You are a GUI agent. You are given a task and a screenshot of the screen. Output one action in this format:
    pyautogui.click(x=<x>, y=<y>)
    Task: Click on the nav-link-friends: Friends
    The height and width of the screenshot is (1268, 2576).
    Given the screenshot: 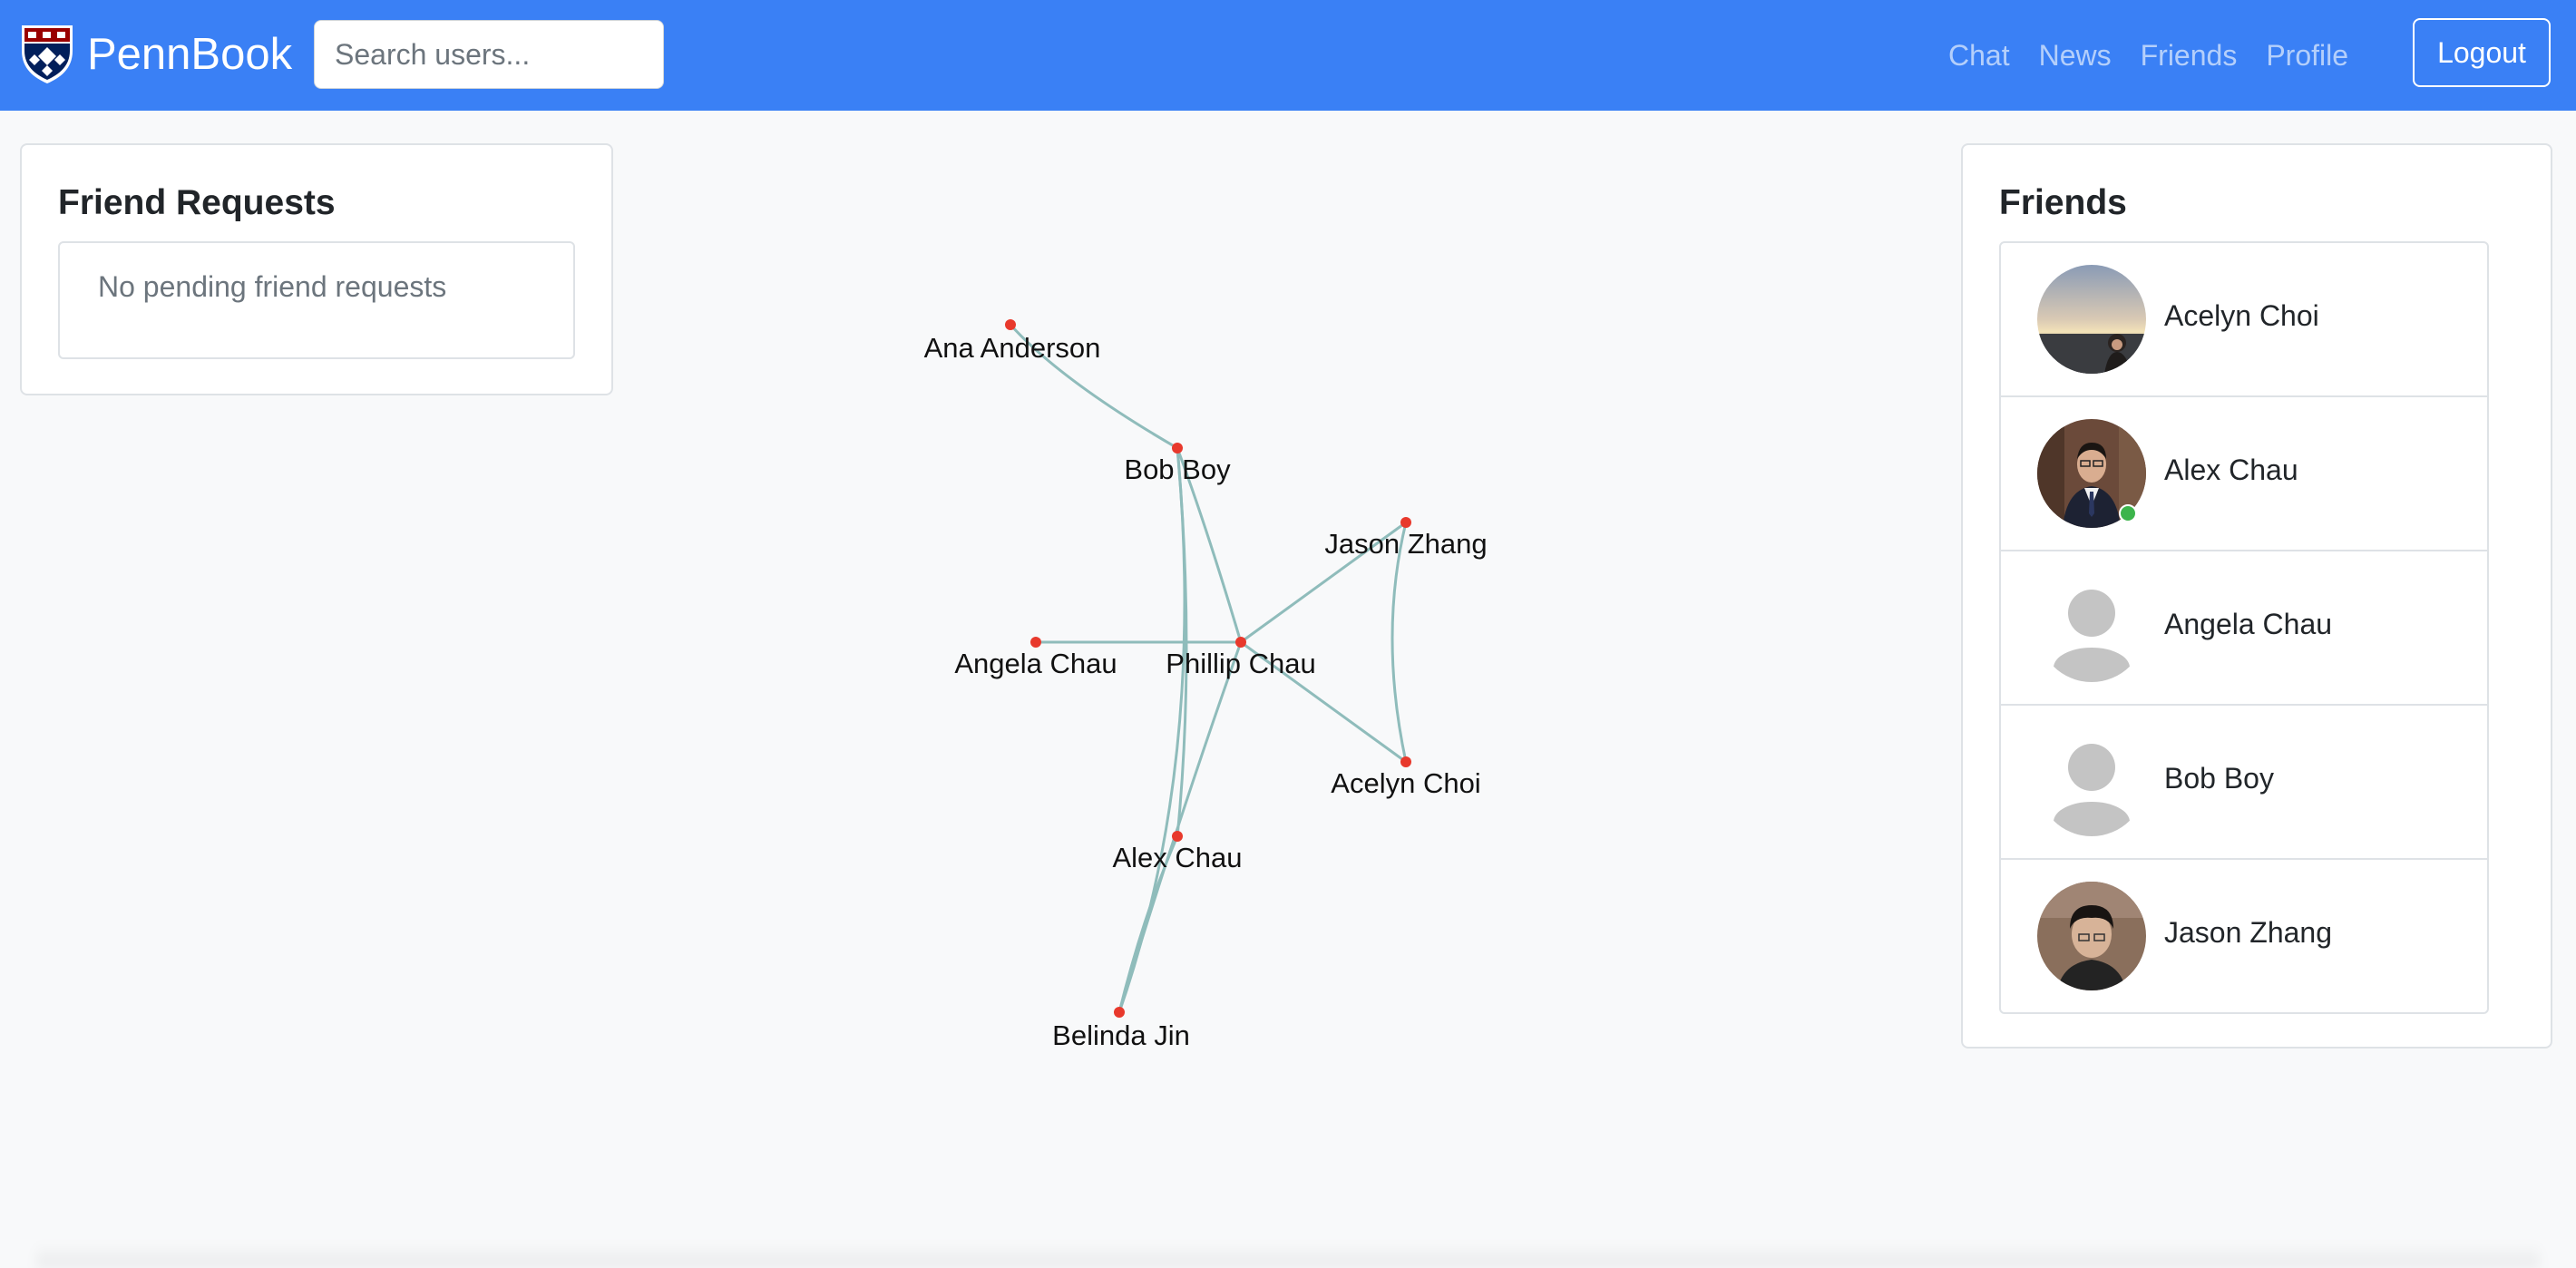 What is the action you would take?
    pyautogui.click(x=2189, y=56)
    